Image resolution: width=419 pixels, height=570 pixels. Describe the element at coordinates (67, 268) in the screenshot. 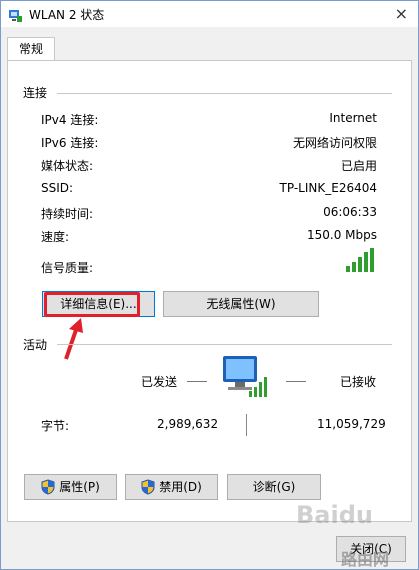

I see `signal-quality-label: 信号质量:` at that location.